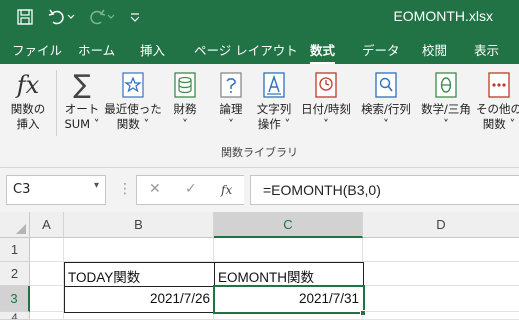 The width and height of the screenshot is (519, 320). Describe the element at coordinates (441, 225) in the screenshot. I see `column-header-d: D` at that location.